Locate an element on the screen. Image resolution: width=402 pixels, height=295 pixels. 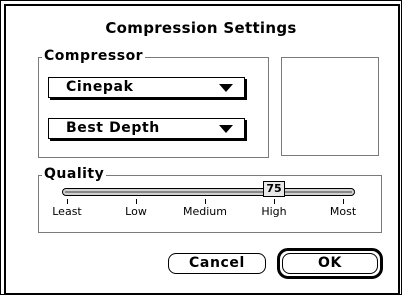
depth-popup: Best Depth is located at coordinates (146, 128).